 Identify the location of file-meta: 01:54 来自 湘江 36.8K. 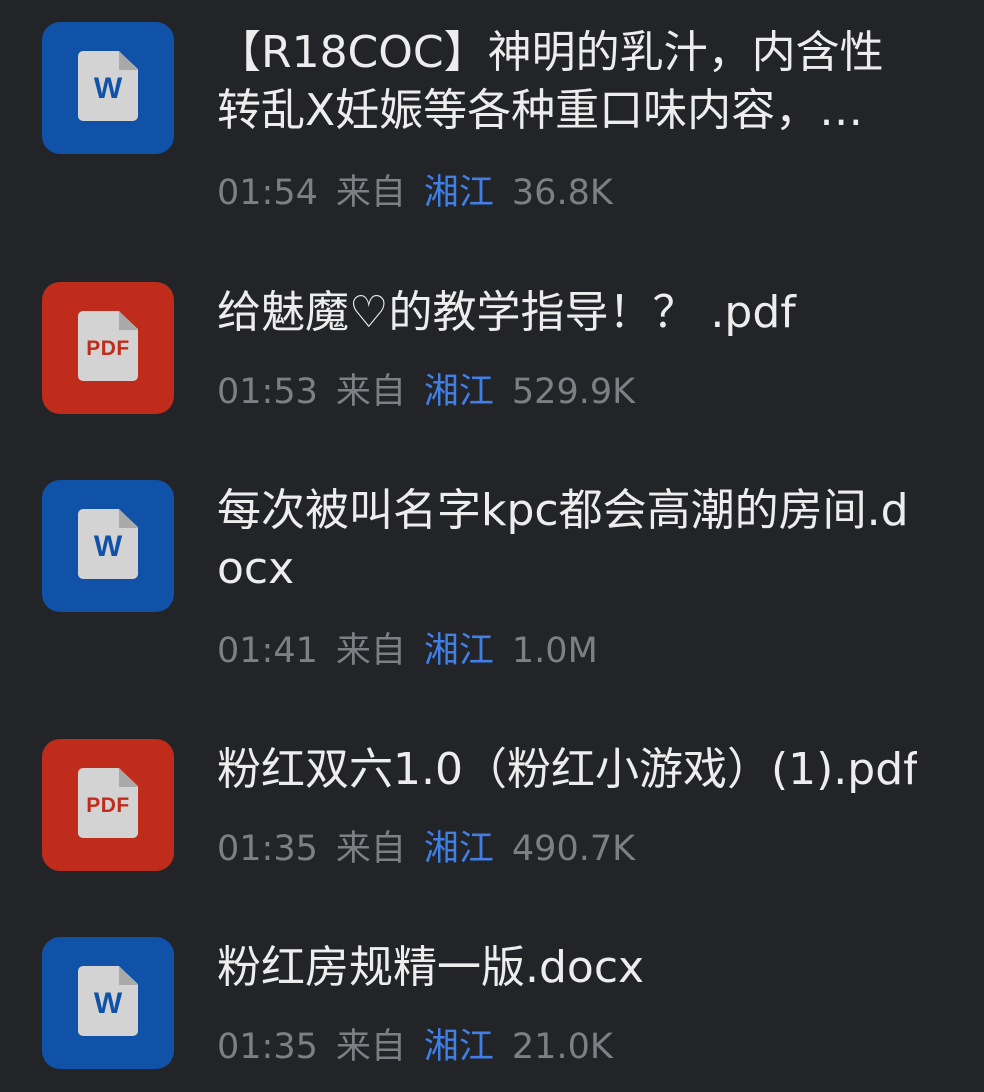
(424, 193).